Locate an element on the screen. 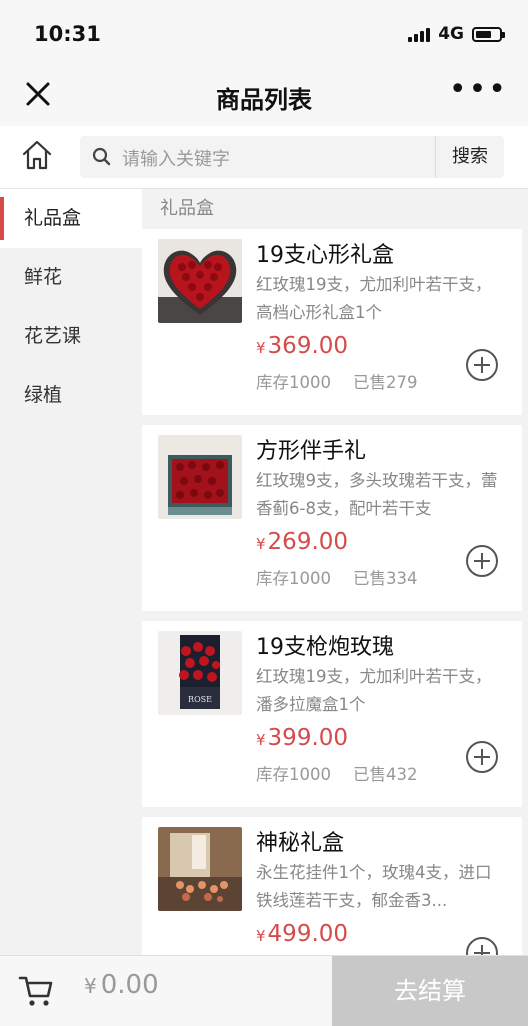 Image resolution: width=528 pixels, height=1026 pixels. cart-bar: ¥0.00 去结算 is located at coordinates (264, 990).